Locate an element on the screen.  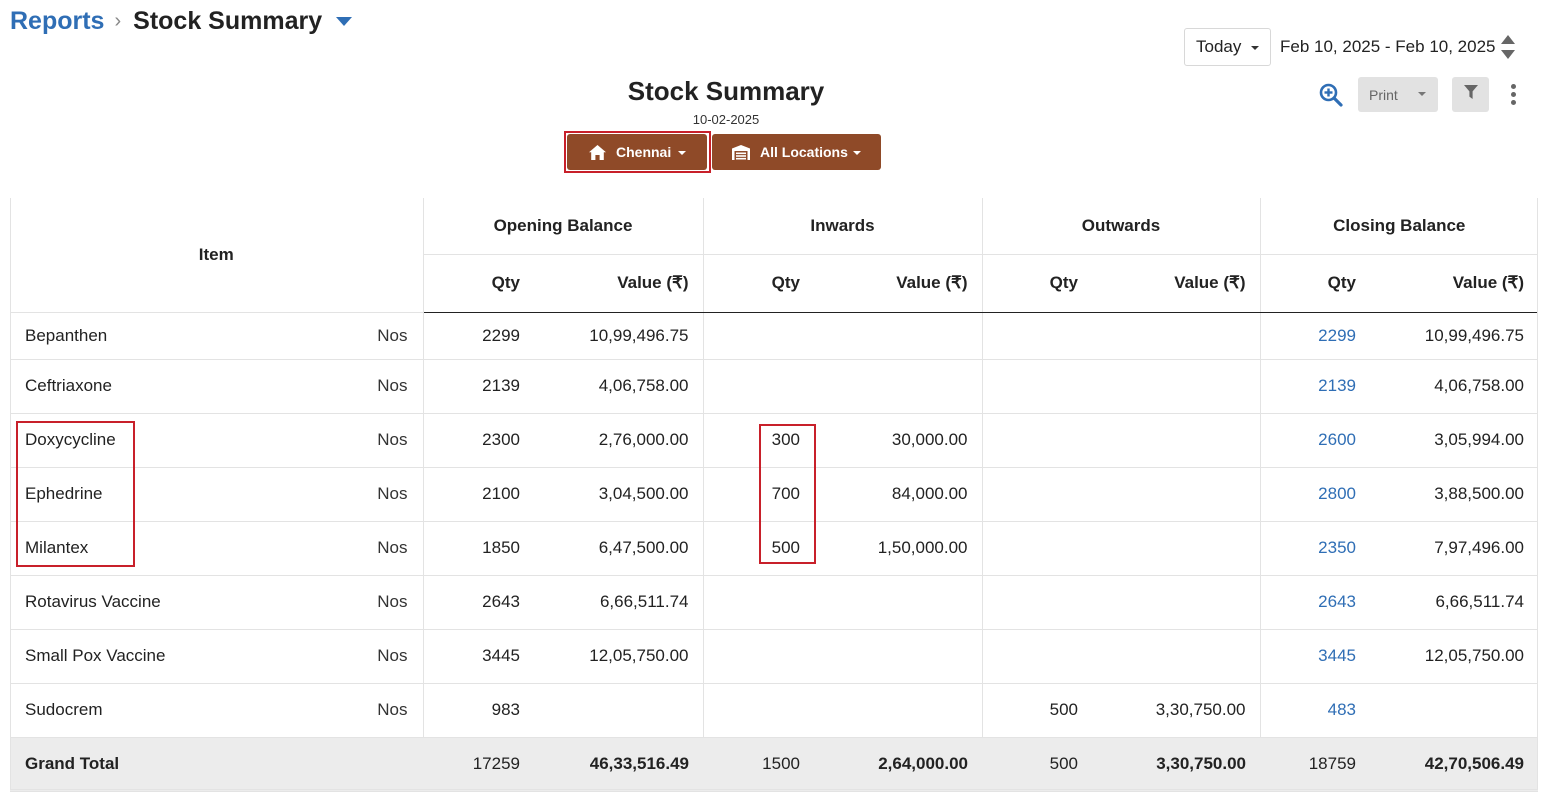
outwards-value-cell: 3,30,750.00 is located at coordinates (1177, 710).